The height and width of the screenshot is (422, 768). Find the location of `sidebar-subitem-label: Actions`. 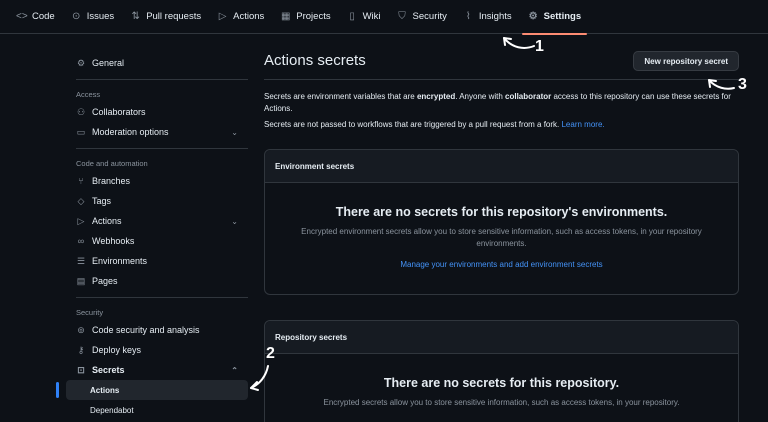

sidebar-subitem-label: Actions is located at coordinates (105, 390).